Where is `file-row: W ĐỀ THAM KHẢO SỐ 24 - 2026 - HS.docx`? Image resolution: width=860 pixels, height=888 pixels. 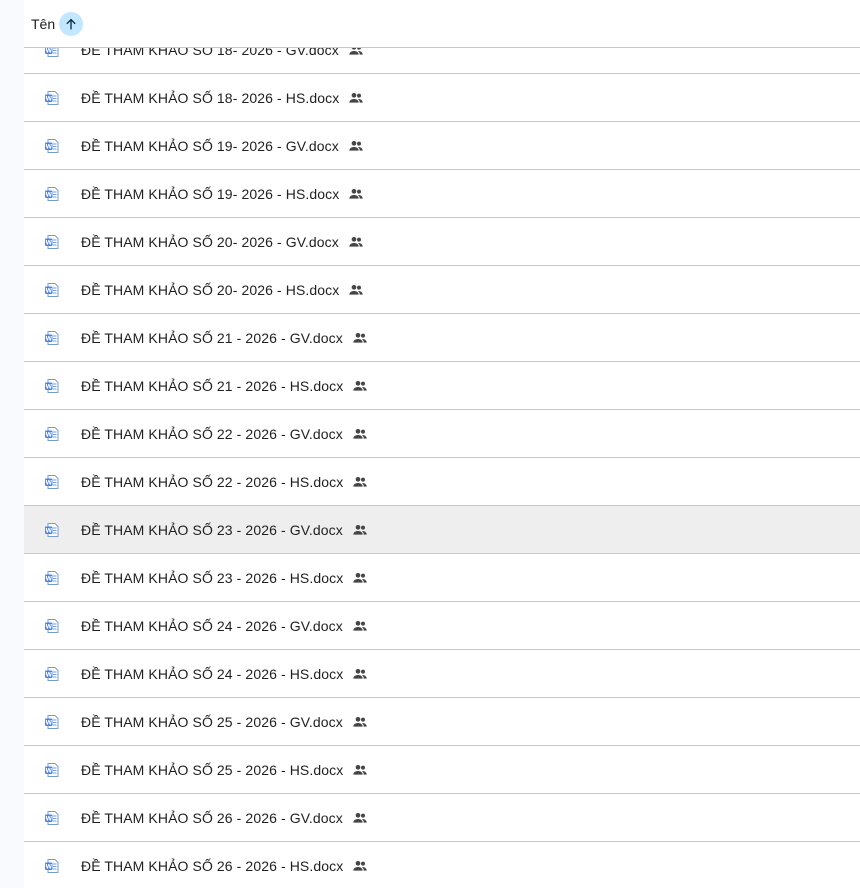 file-row: W ĐỀ THAM KHẢO SỐ 24 - 2026 - HS.docx is located at coordinates (442, 674).